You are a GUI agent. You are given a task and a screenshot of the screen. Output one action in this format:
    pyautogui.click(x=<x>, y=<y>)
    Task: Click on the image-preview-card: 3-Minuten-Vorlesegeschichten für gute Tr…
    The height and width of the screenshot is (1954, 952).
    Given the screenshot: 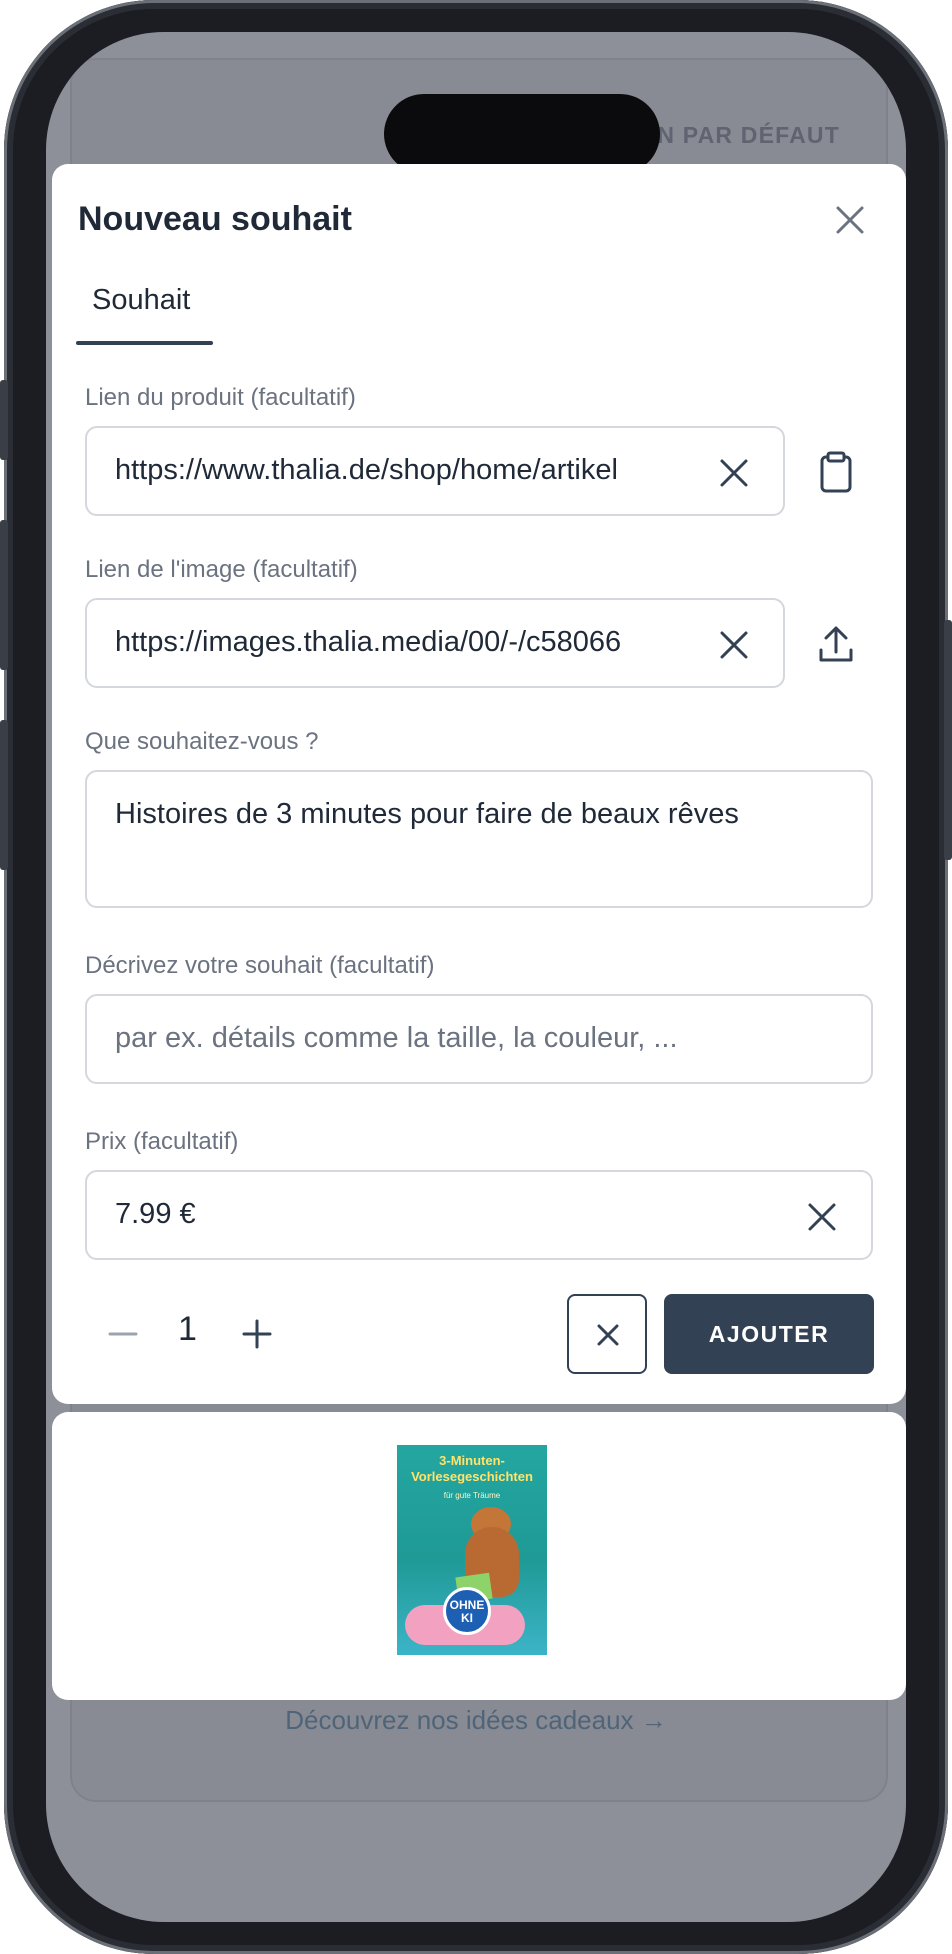 What is the action you would take?
    pyautogui.click(x=479, y=1556)
    